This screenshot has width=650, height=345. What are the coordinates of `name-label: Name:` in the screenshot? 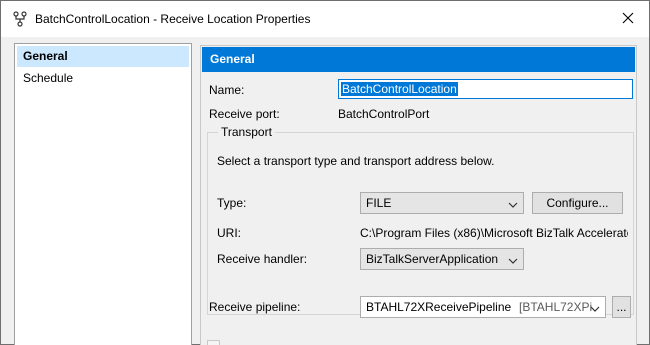 It's located at (227, 90).